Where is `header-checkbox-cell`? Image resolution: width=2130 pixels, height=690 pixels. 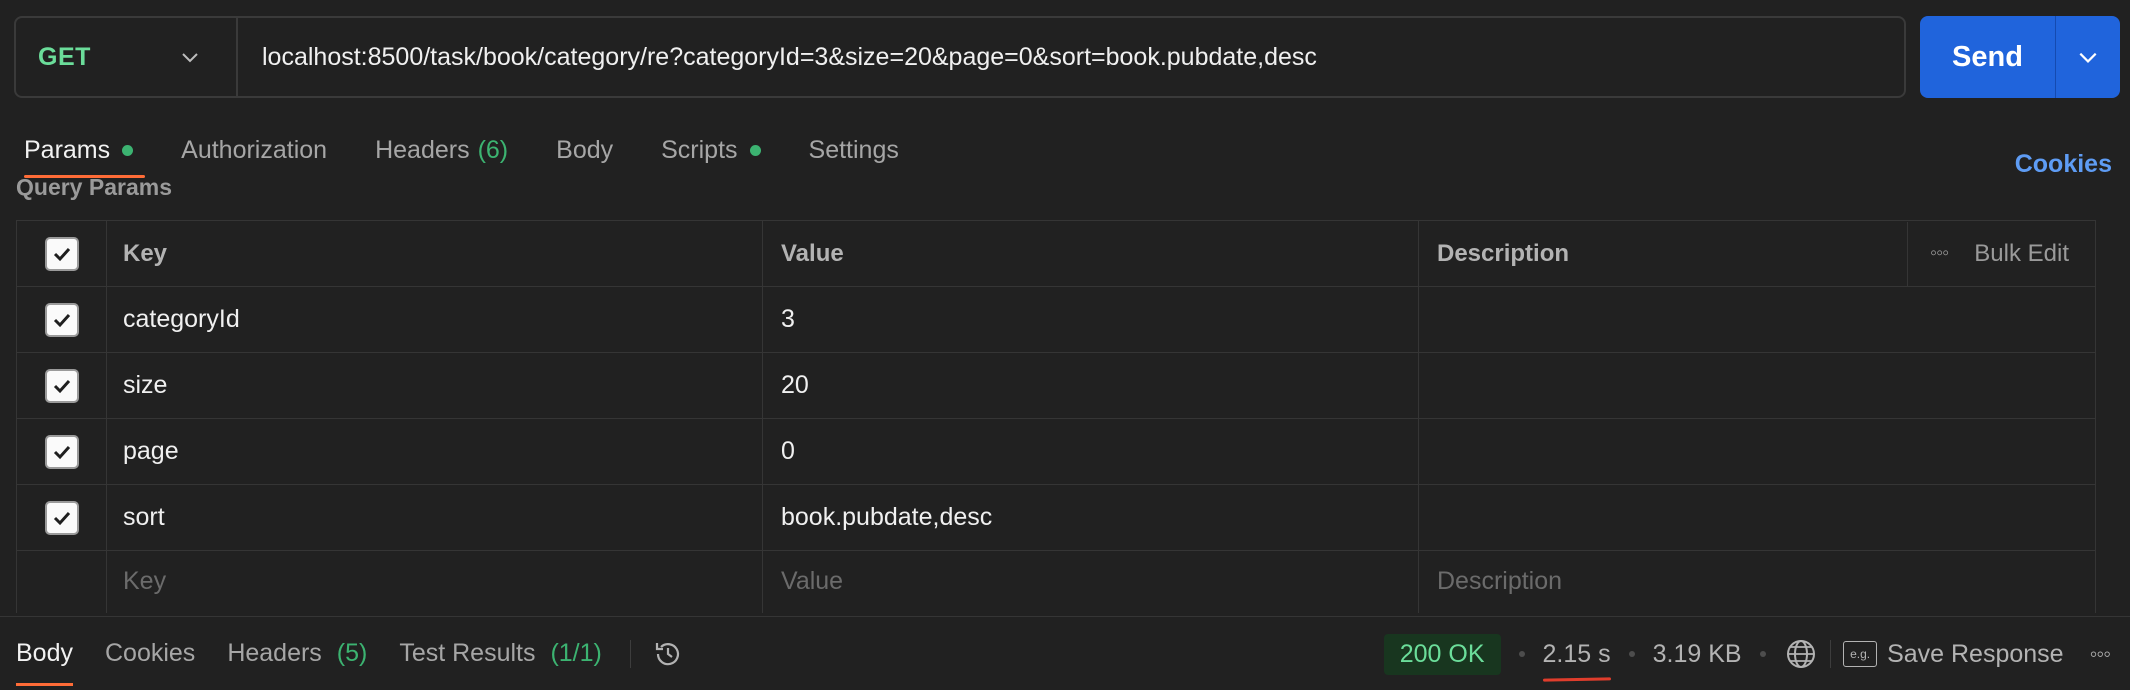
header-checkbox-cell is located at coordinates (61, 253).